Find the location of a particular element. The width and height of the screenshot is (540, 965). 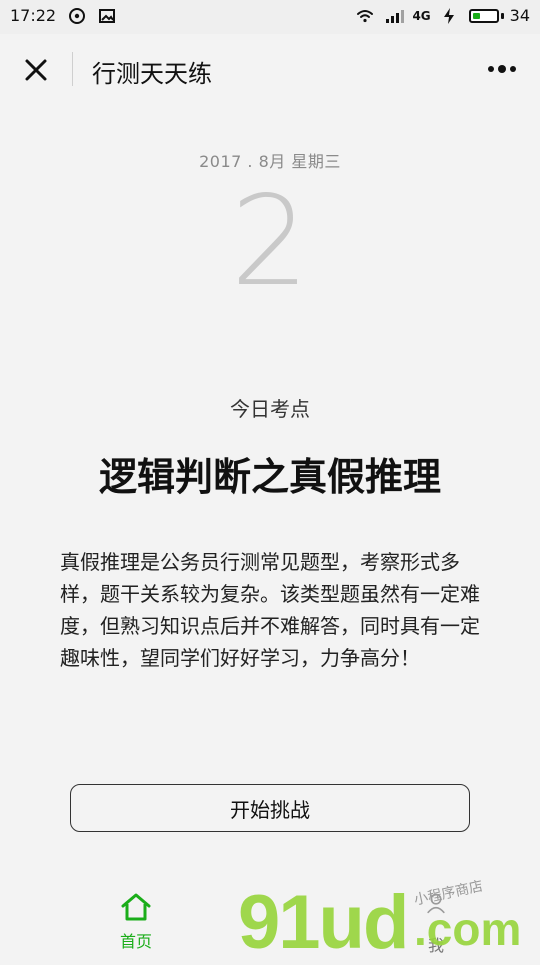

charging-icon is located at coordinates (450, 16).